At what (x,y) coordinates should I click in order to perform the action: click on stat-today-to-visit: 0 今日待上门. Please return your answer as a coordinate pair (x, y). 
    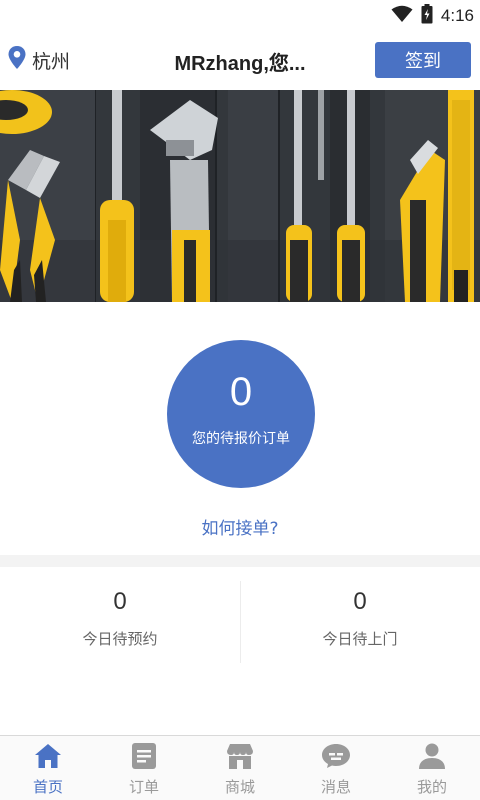
    Looking at the image, I should click on (360, 617).